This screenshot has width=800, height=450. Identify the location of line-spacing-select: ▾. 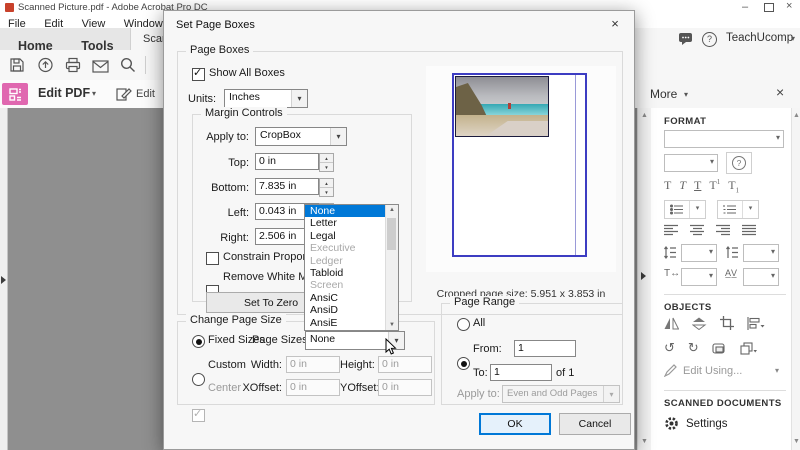
(699, 253).